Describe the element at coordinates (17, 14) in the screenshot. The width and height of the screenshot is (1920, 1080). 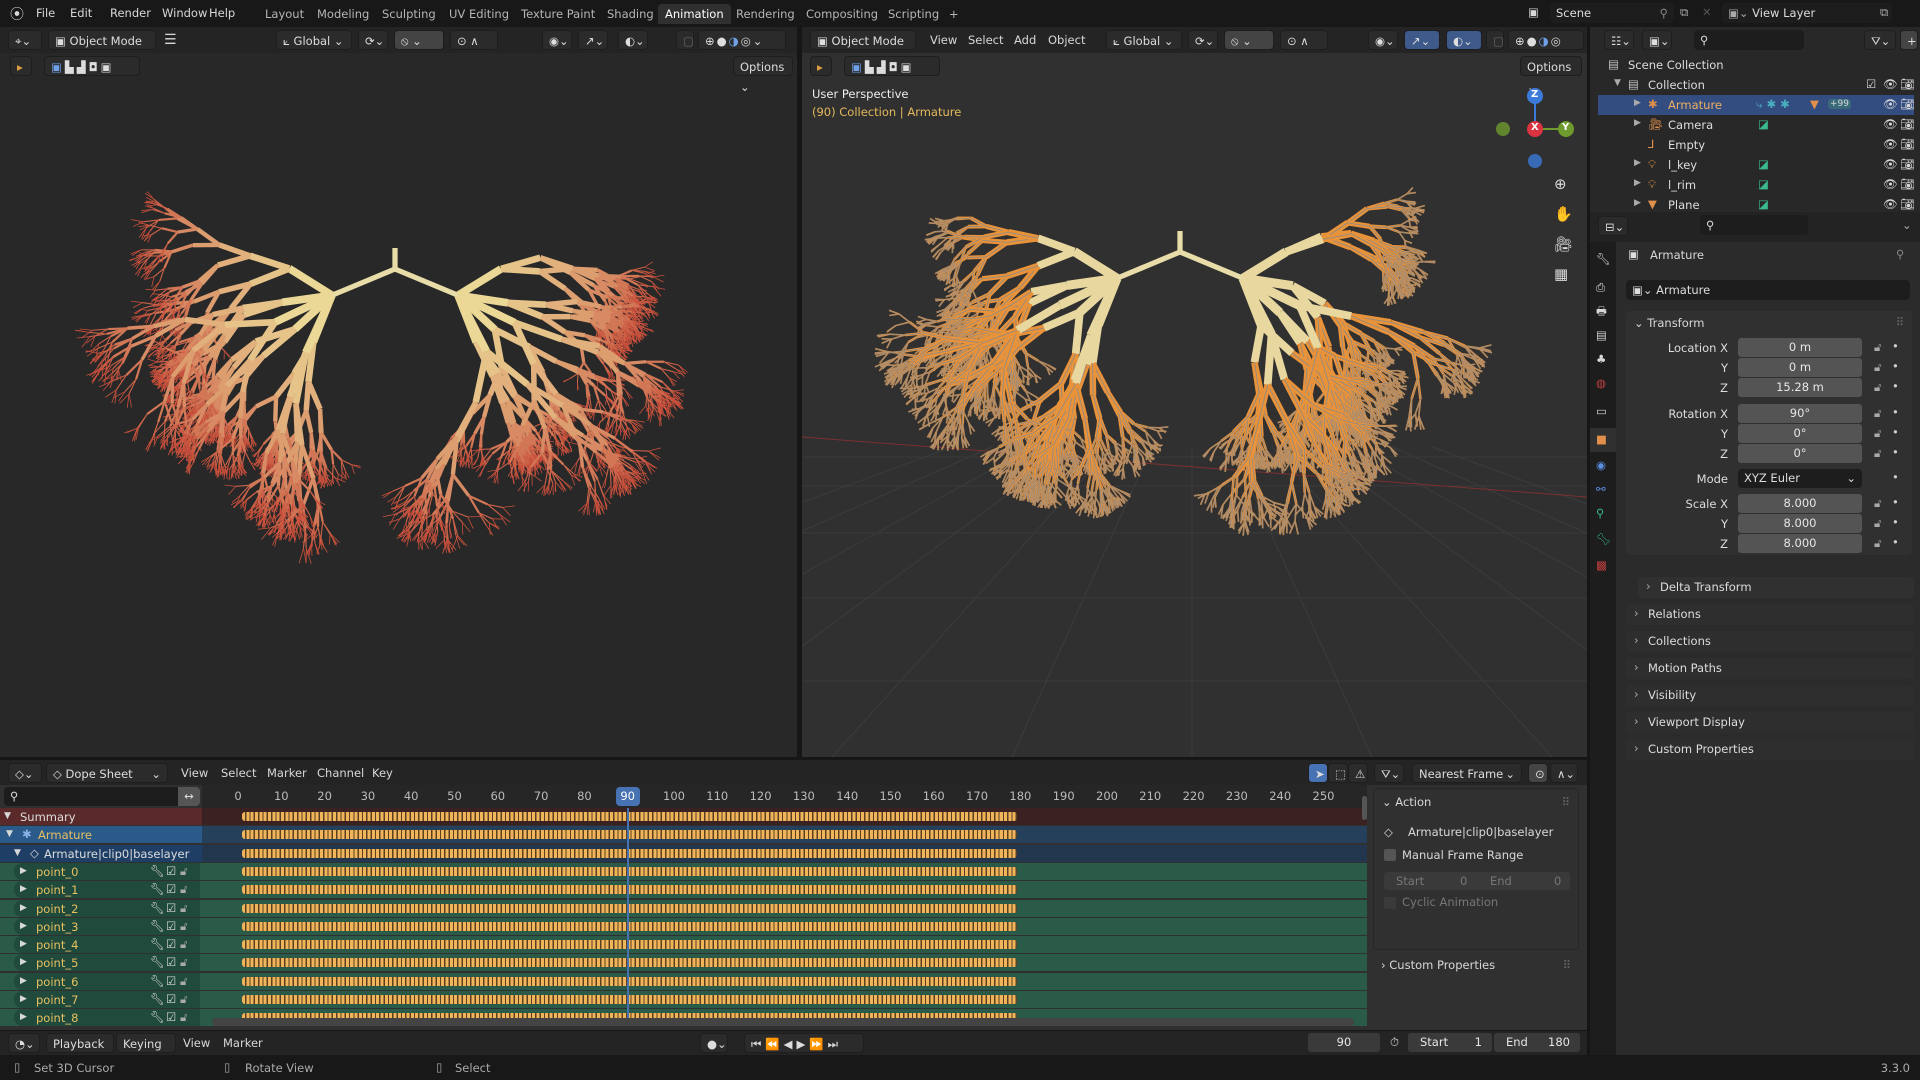
I see `blender-logo-icon: ⦿` at that location.